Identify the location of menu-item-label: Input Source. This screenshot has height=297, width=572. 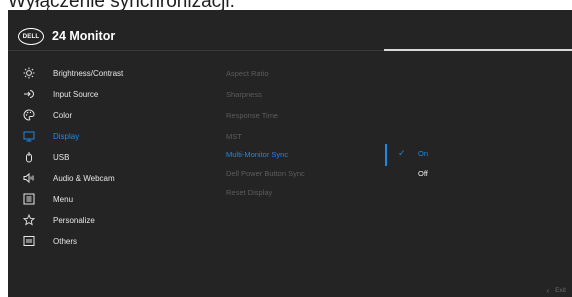
(76, 94).